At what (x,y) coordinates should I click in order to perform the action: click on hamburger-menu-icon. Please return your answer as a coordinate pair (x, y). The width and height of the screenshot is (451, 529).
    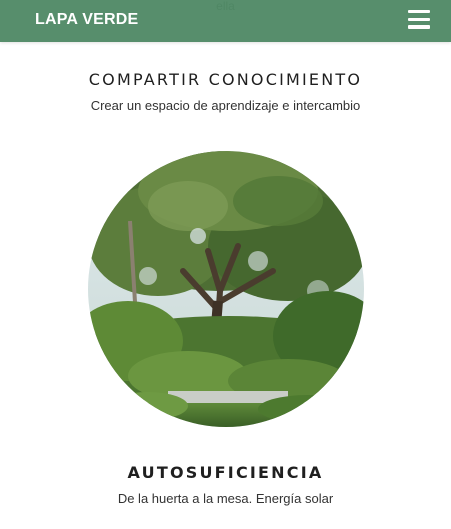
    Looking at the image, I should click on (419, 20).